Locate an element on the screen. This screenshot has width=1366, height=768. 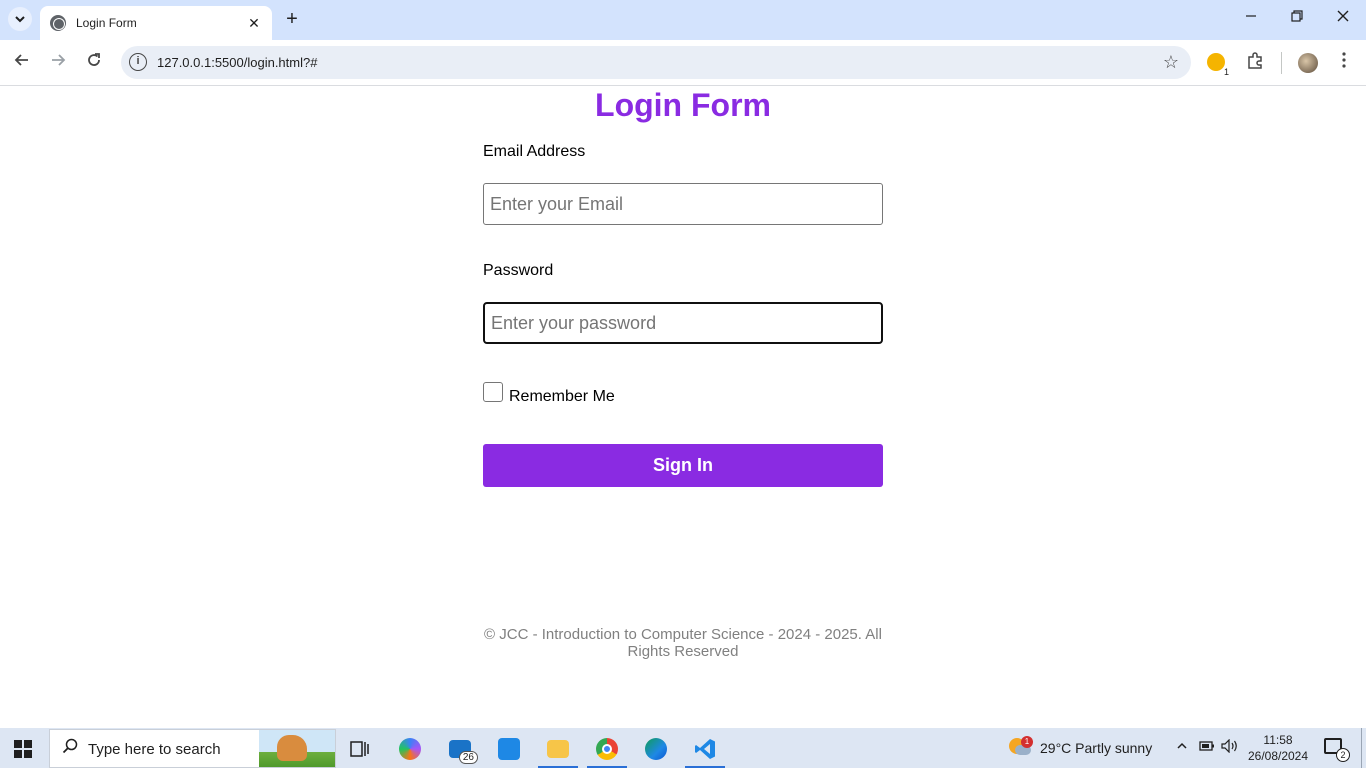
tab-title: Login Form is located at coordinates (106, 23).